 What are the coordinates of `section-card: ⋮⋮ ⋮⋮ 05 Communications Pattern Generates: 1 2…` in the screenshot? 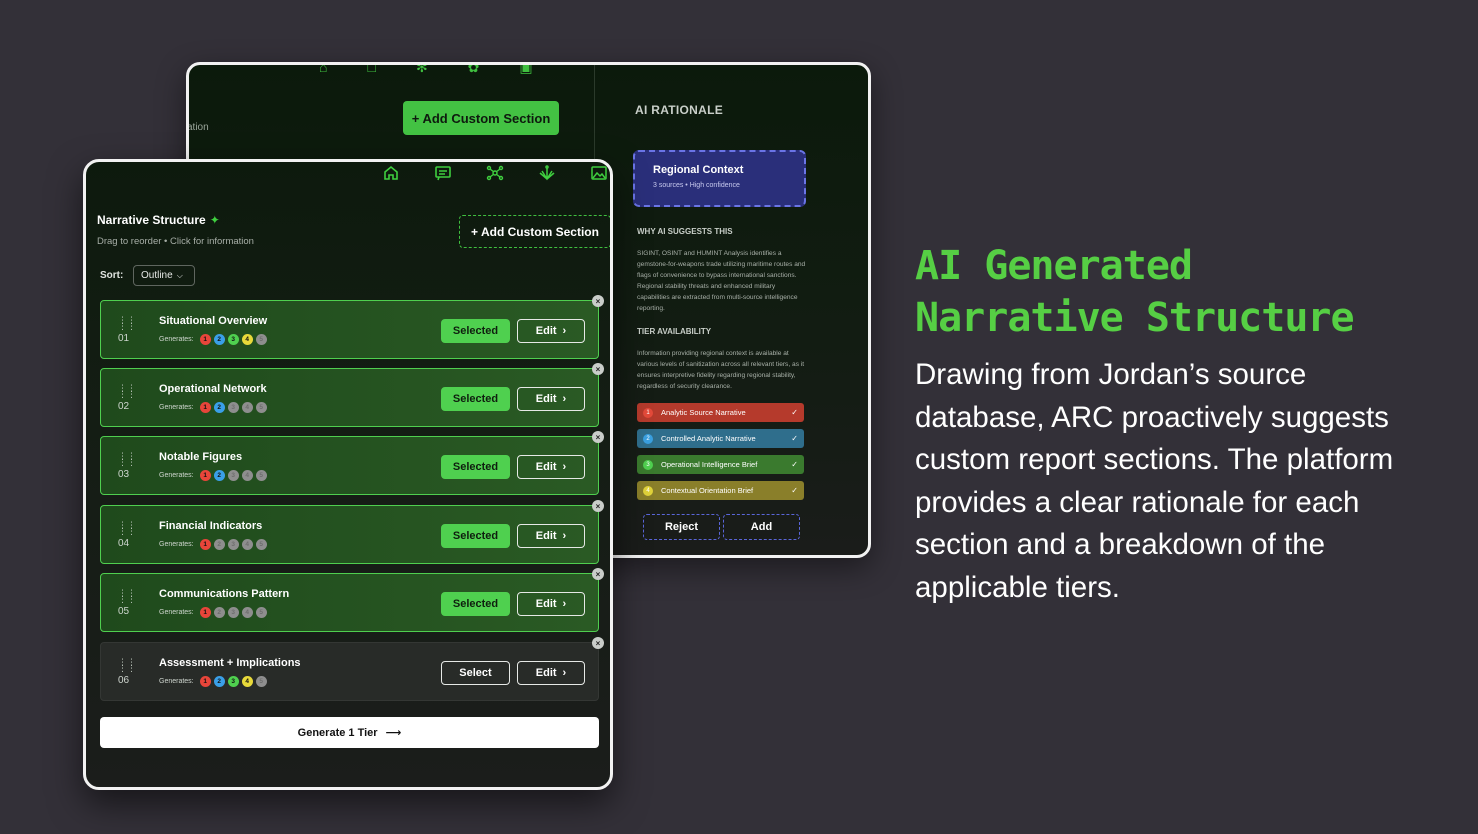 It's located at (352, 600).